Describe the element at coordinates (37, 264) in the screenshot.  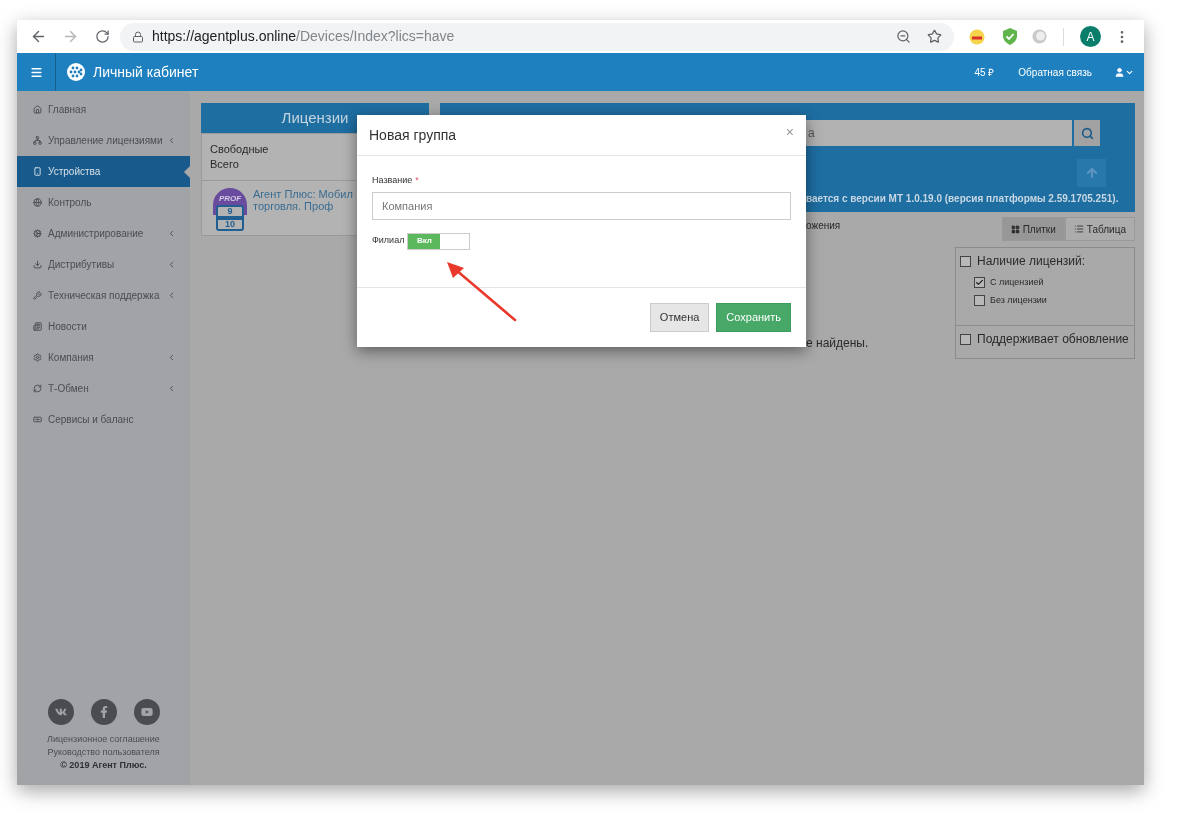
I see `download-icon` at that location.